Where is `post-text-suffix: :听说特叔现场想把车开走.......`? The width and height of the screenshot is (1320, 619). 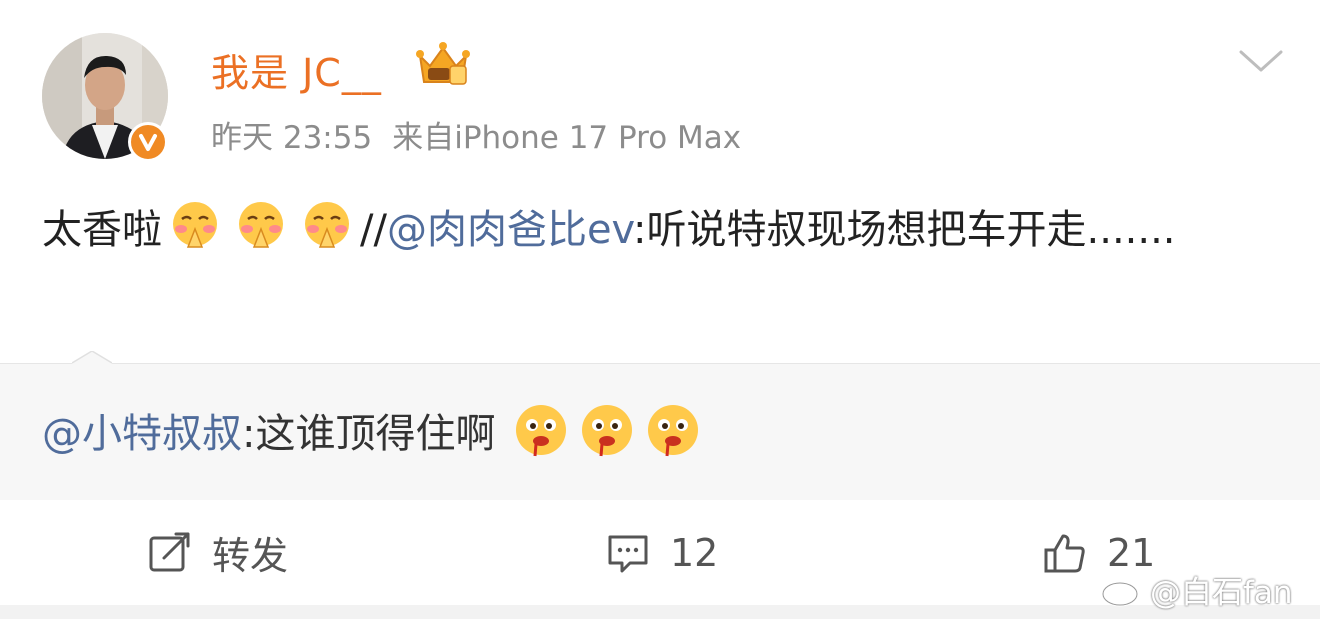 post-text-suffix: :听说特叔现场想把车开走....... is located at coordinates (904, 230).